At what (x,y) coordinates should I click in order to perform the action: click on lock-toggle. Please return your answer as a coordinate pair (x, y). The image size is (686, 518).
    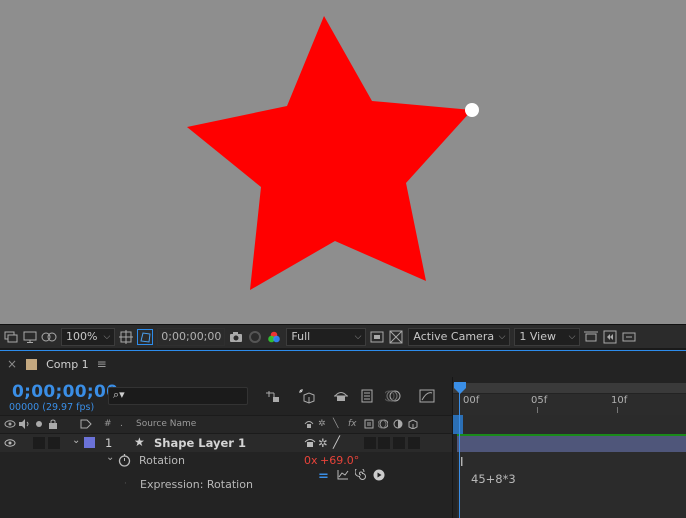
    Looking at the image, I should click on (54, 443).